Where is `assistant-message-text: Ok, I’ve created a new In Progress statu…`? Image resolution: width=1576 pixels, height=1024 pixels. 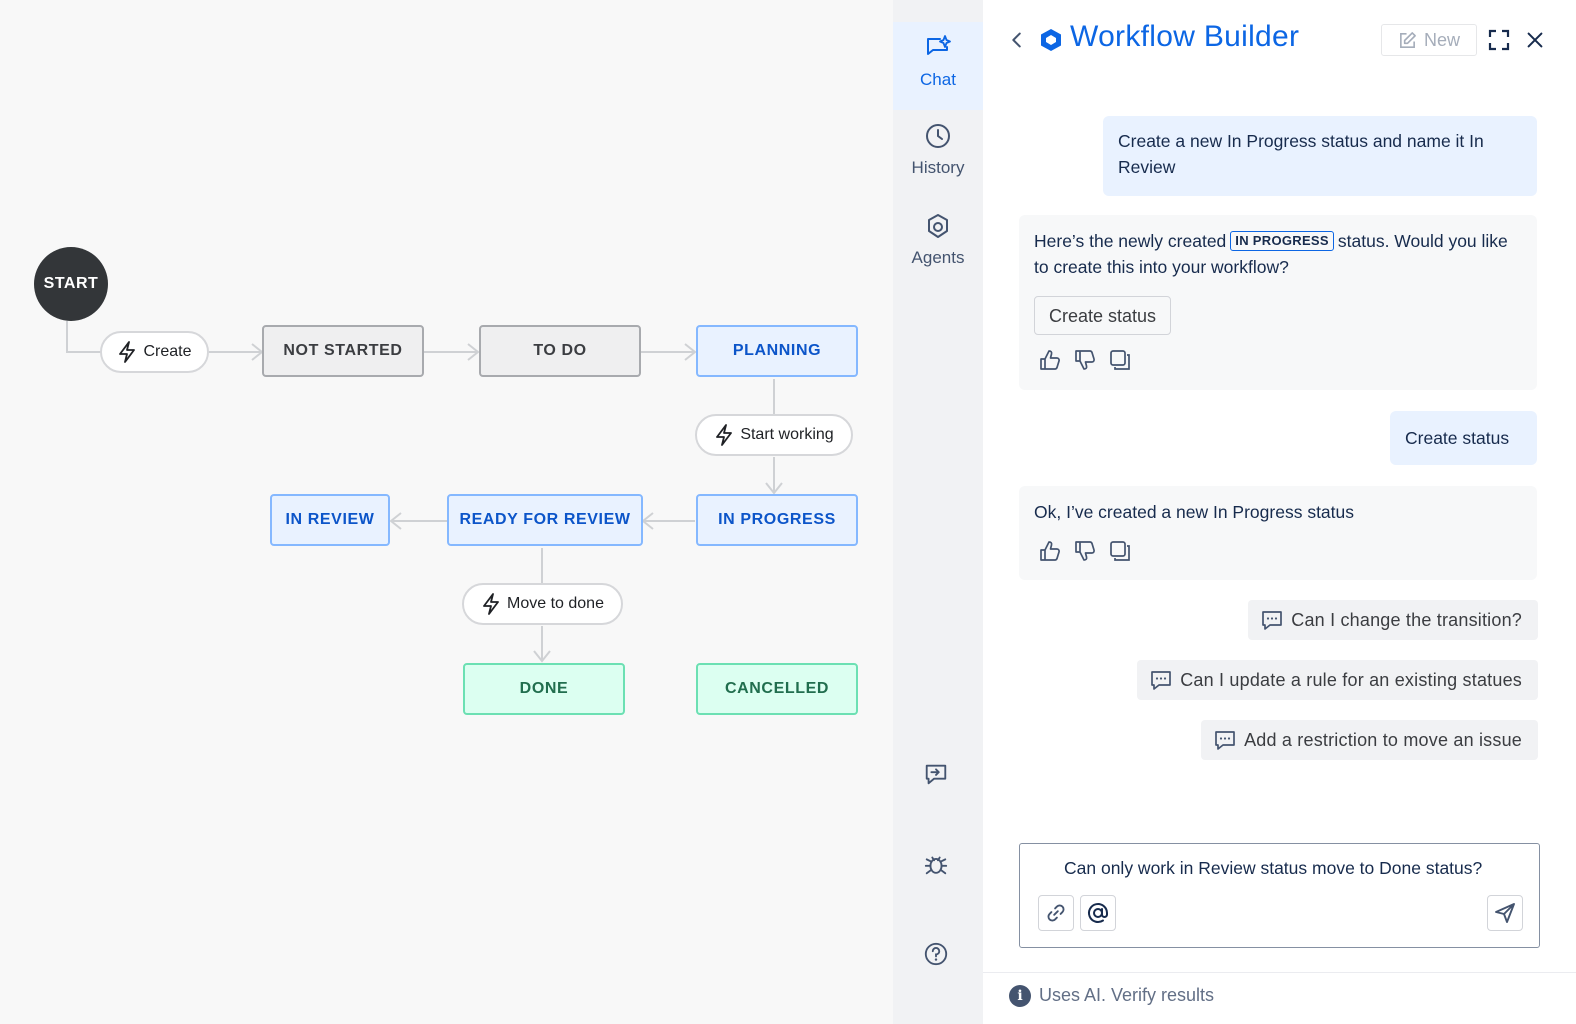 assistant-message-text: Ok, I’ve created a new In Progress statu… is located at coordinates (1194, 512).